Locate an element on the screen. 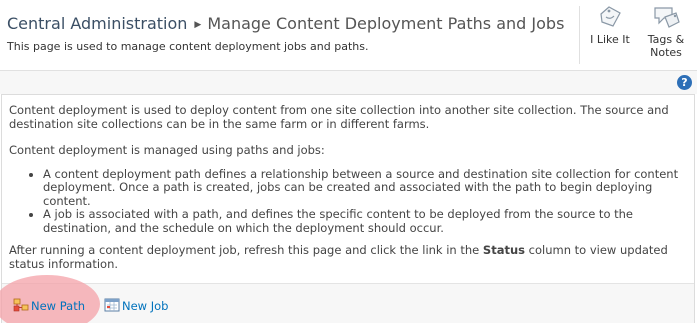 The image size is (697, 323). help-icon: ? is located at coordinates (684, 82).